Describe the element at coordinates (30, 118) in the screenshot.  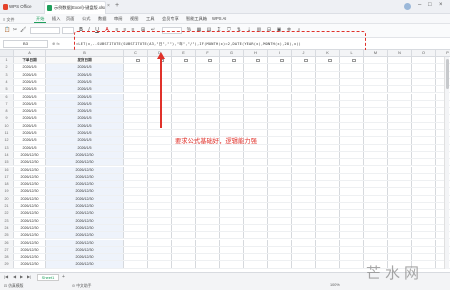
I see `cell-a: 2026/1/5` at that location.